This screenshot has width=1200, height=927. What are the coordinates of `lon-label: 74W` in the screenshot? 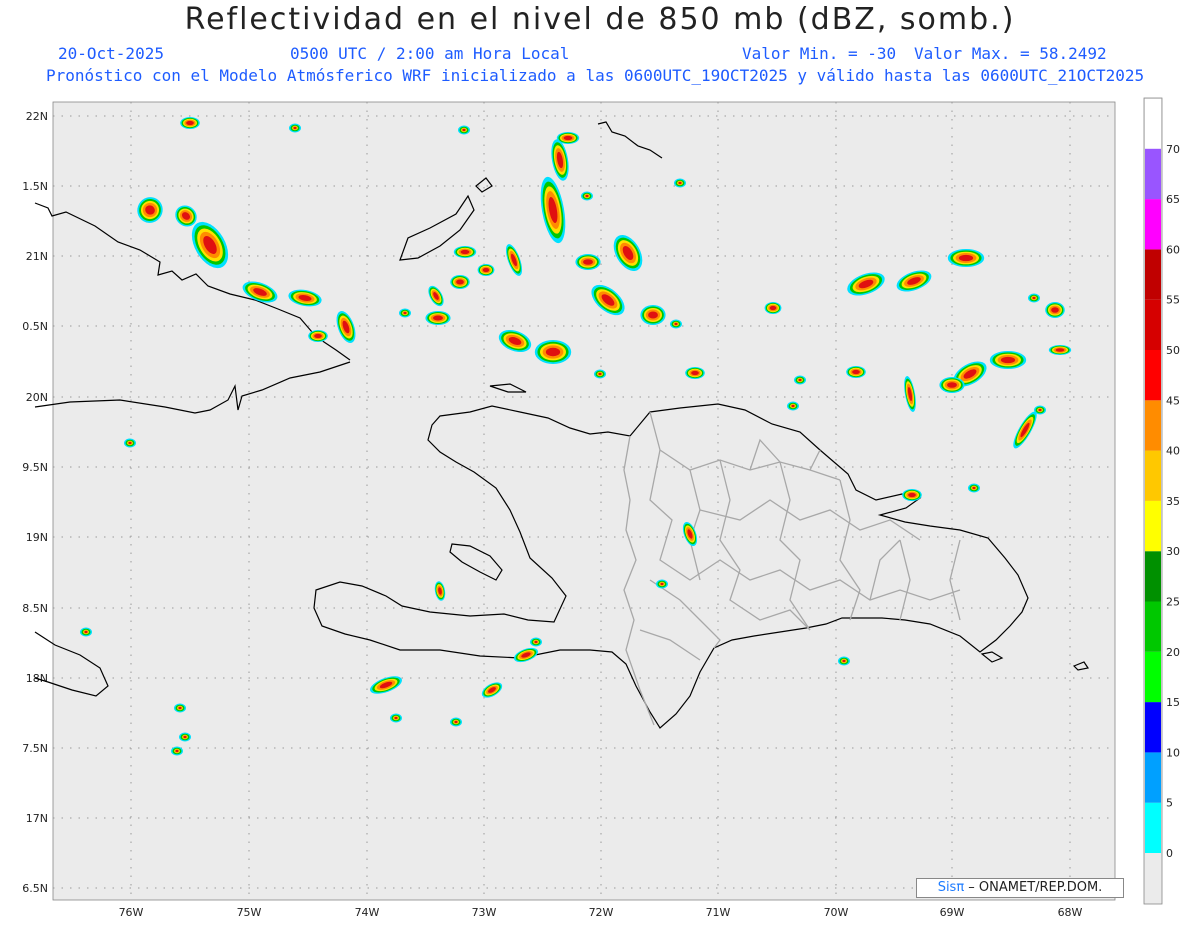 It's located at (367, 912).